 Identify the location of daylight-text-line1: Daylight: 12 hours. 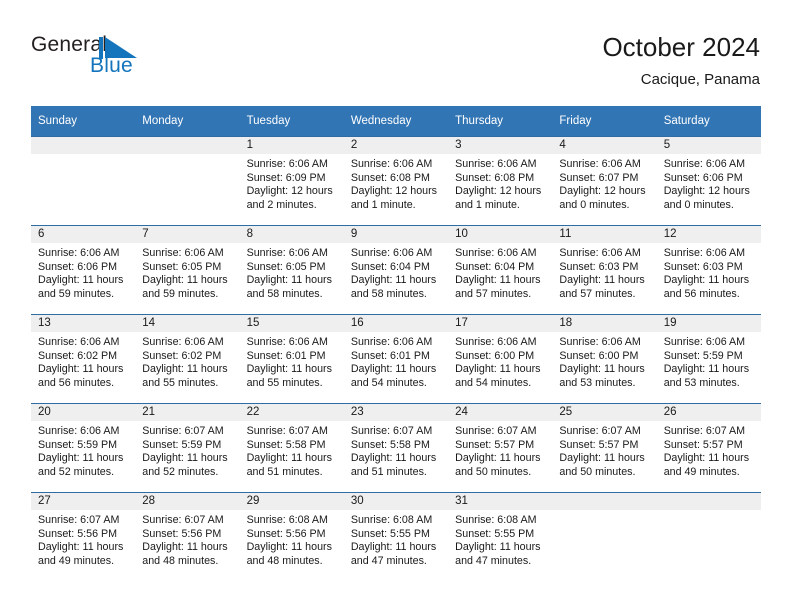
(706, 191).